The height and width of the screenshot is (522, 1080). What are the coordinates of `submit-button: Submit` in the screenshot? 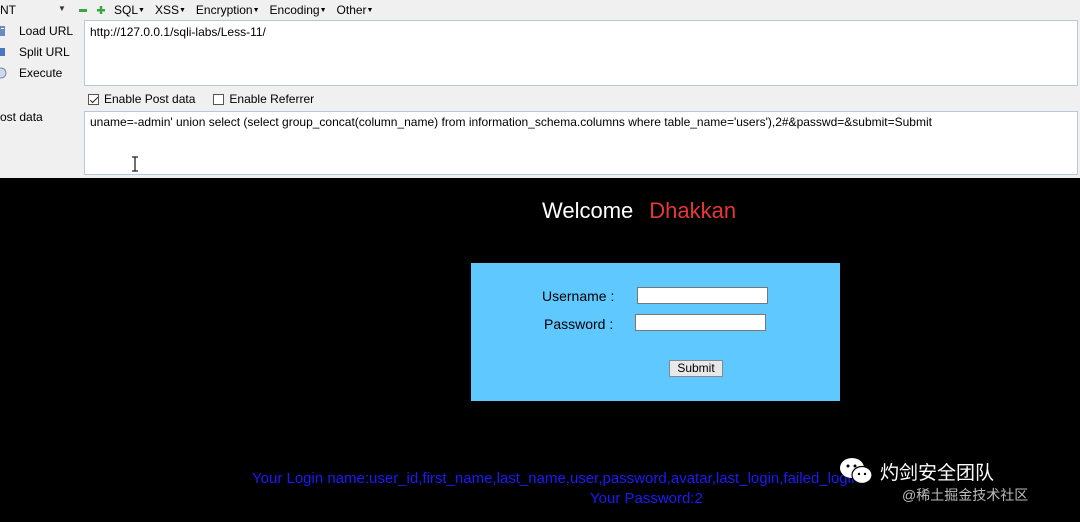 It's located at (696, 368).